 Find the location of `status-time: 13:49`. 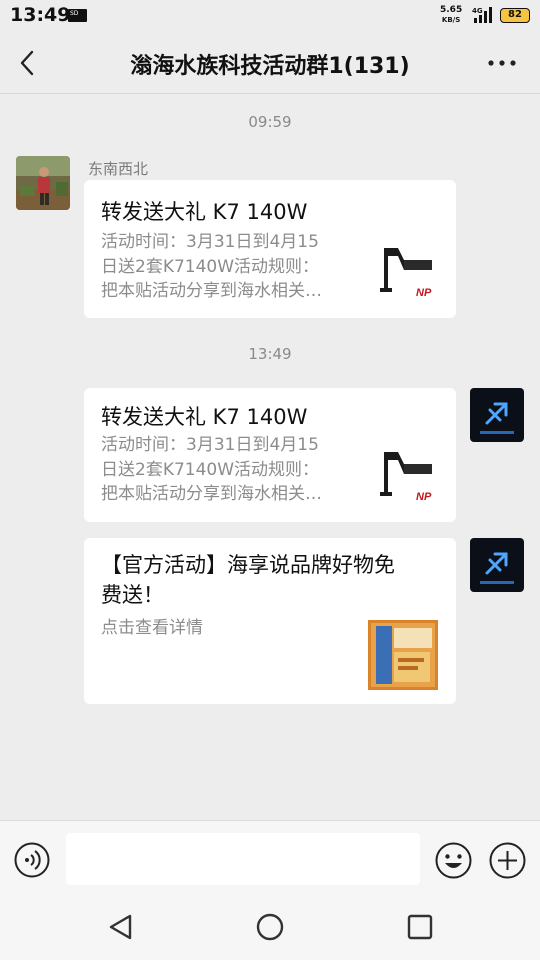

status-time: 13:49 is located at coordinates (40, 15).